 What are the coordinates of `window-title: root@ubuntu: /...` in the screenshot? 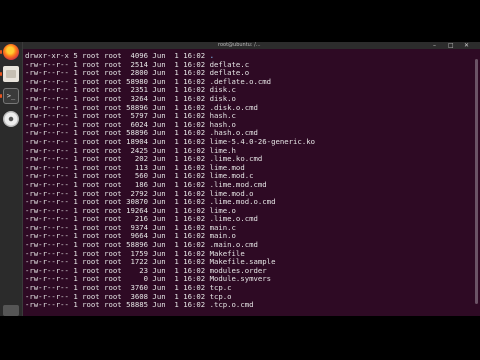 It's located at (239, 45).